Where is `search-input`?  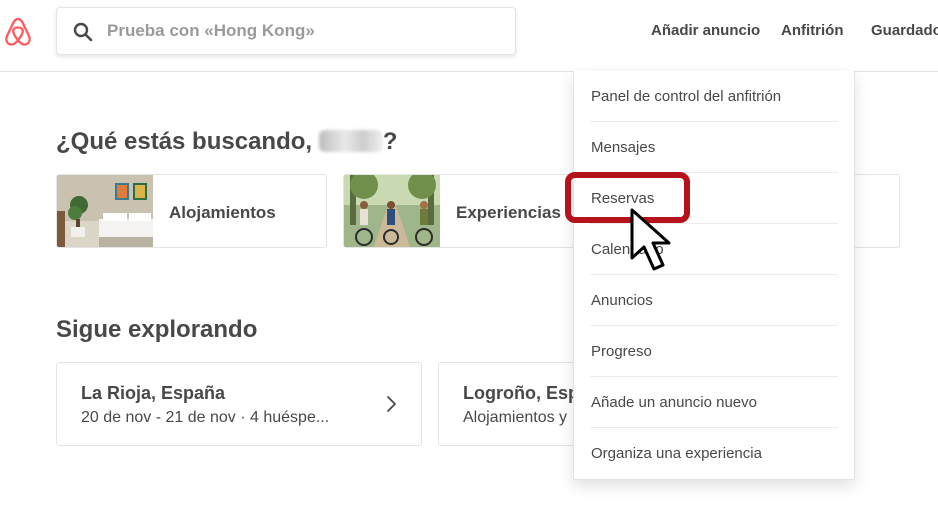 search-input is located at coordinates (307, 31).